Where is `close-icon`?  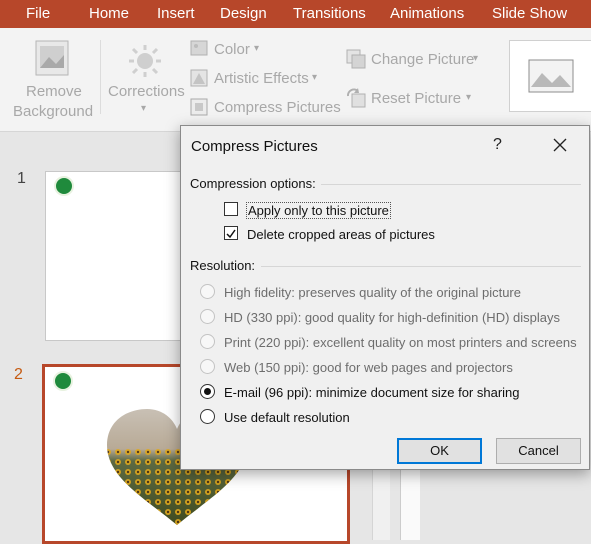
close-icon is located at coordinates (560, 145).